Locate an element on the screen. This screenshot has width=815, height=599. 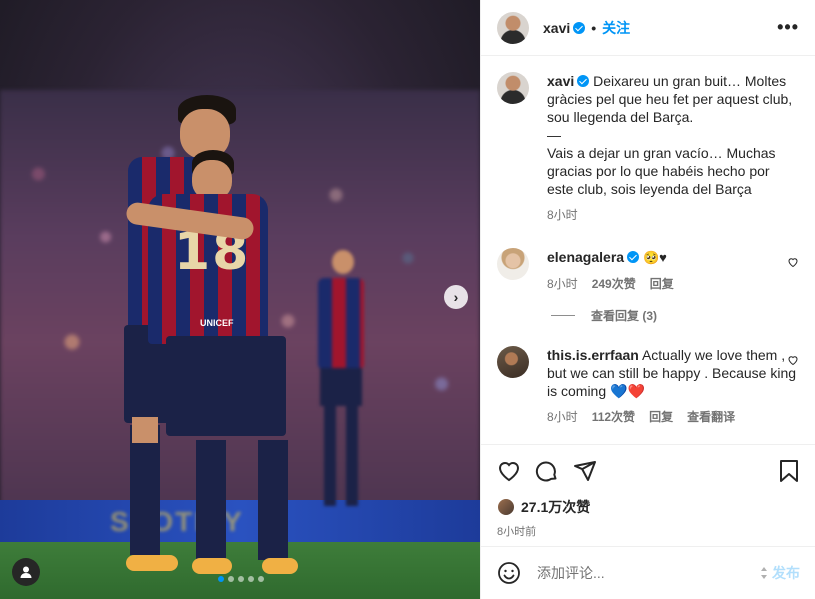
comment-username: elenagalera is located at coordinates (585, 257).